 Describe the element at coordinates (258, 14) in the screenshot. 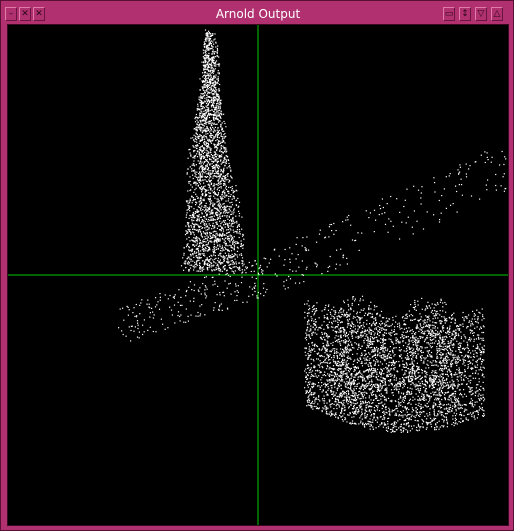

I see `title-bar: – ✕ ✕ Arnold Output ▭ ↕ ▽ △` at that location.